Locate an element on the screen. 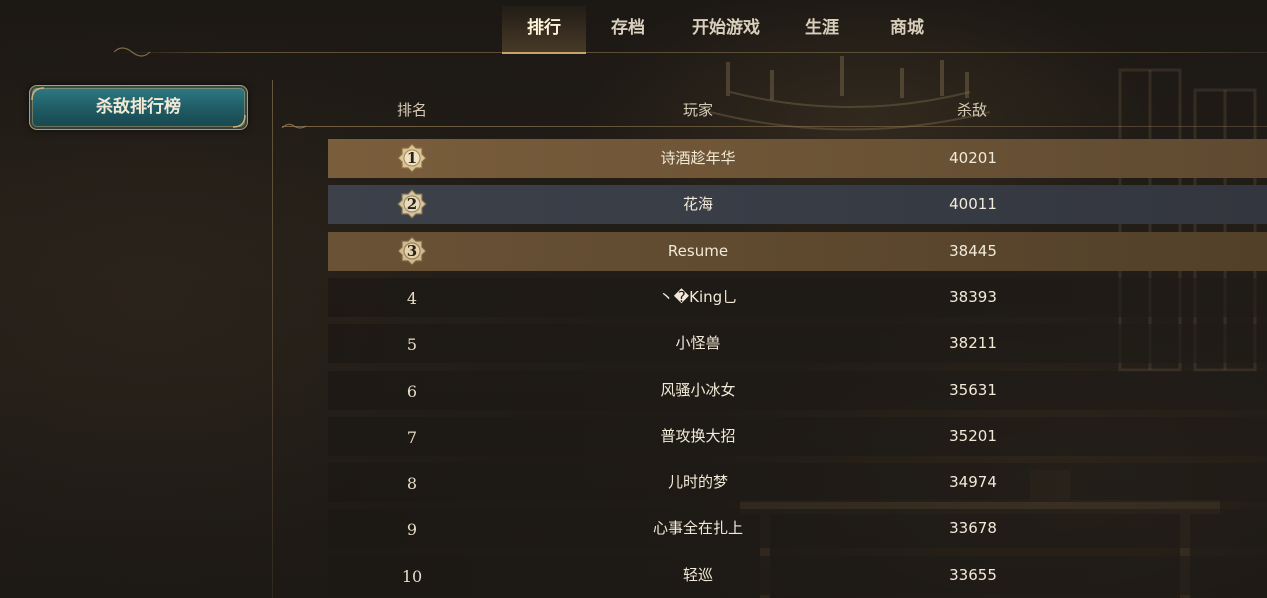 This screenshot has width=1267, height=598. rank-number: 1 is located at coordinates (412, 158).